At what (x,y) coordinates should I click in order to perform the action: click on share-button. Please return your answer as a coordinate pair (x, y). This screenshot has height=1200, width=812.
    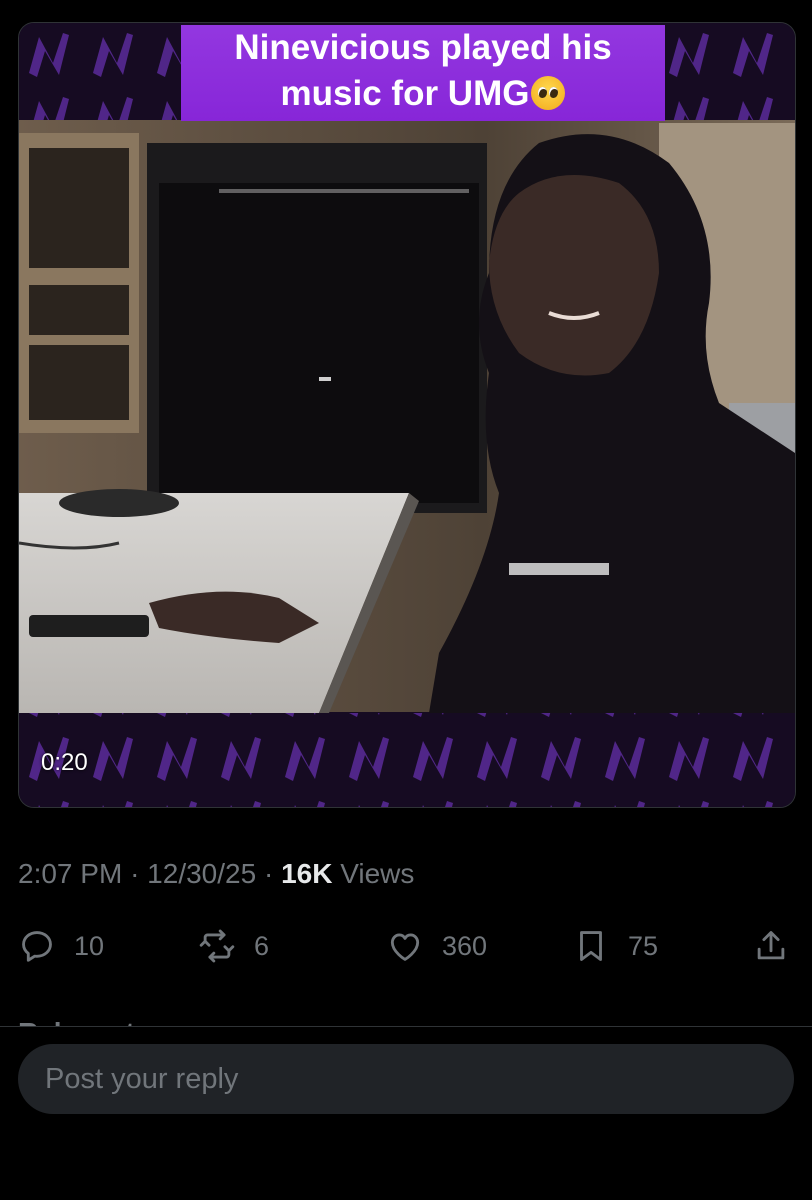
    Looking at the image, I should click on (771, 946).